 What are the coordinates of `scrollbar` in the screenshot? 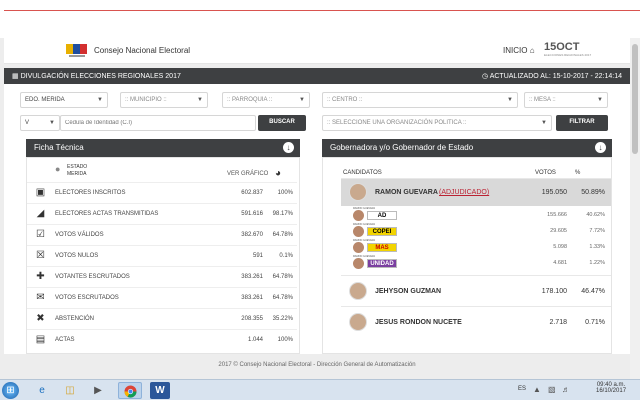 It's located at (635, 208).